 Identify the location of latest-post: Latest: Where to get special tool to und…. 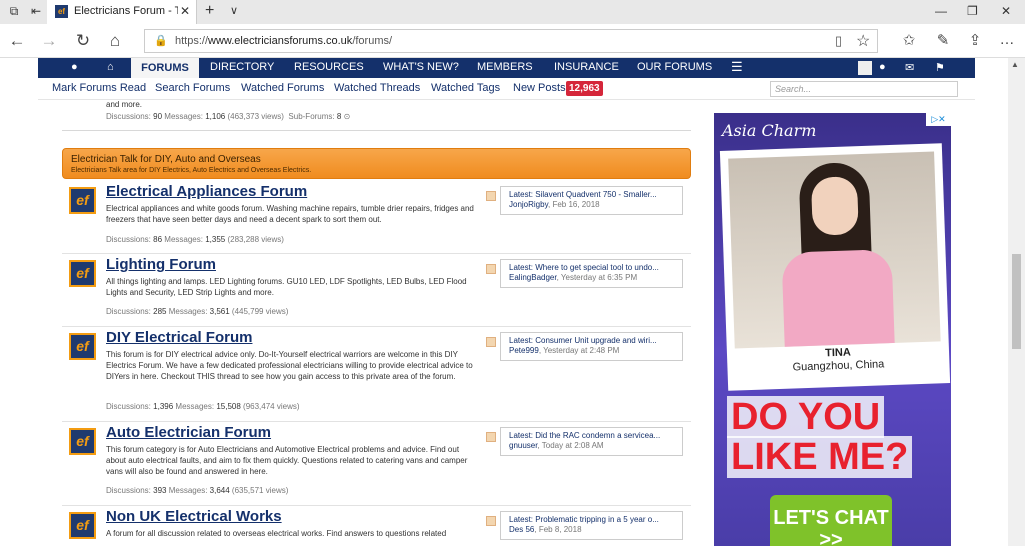
(591, 273).